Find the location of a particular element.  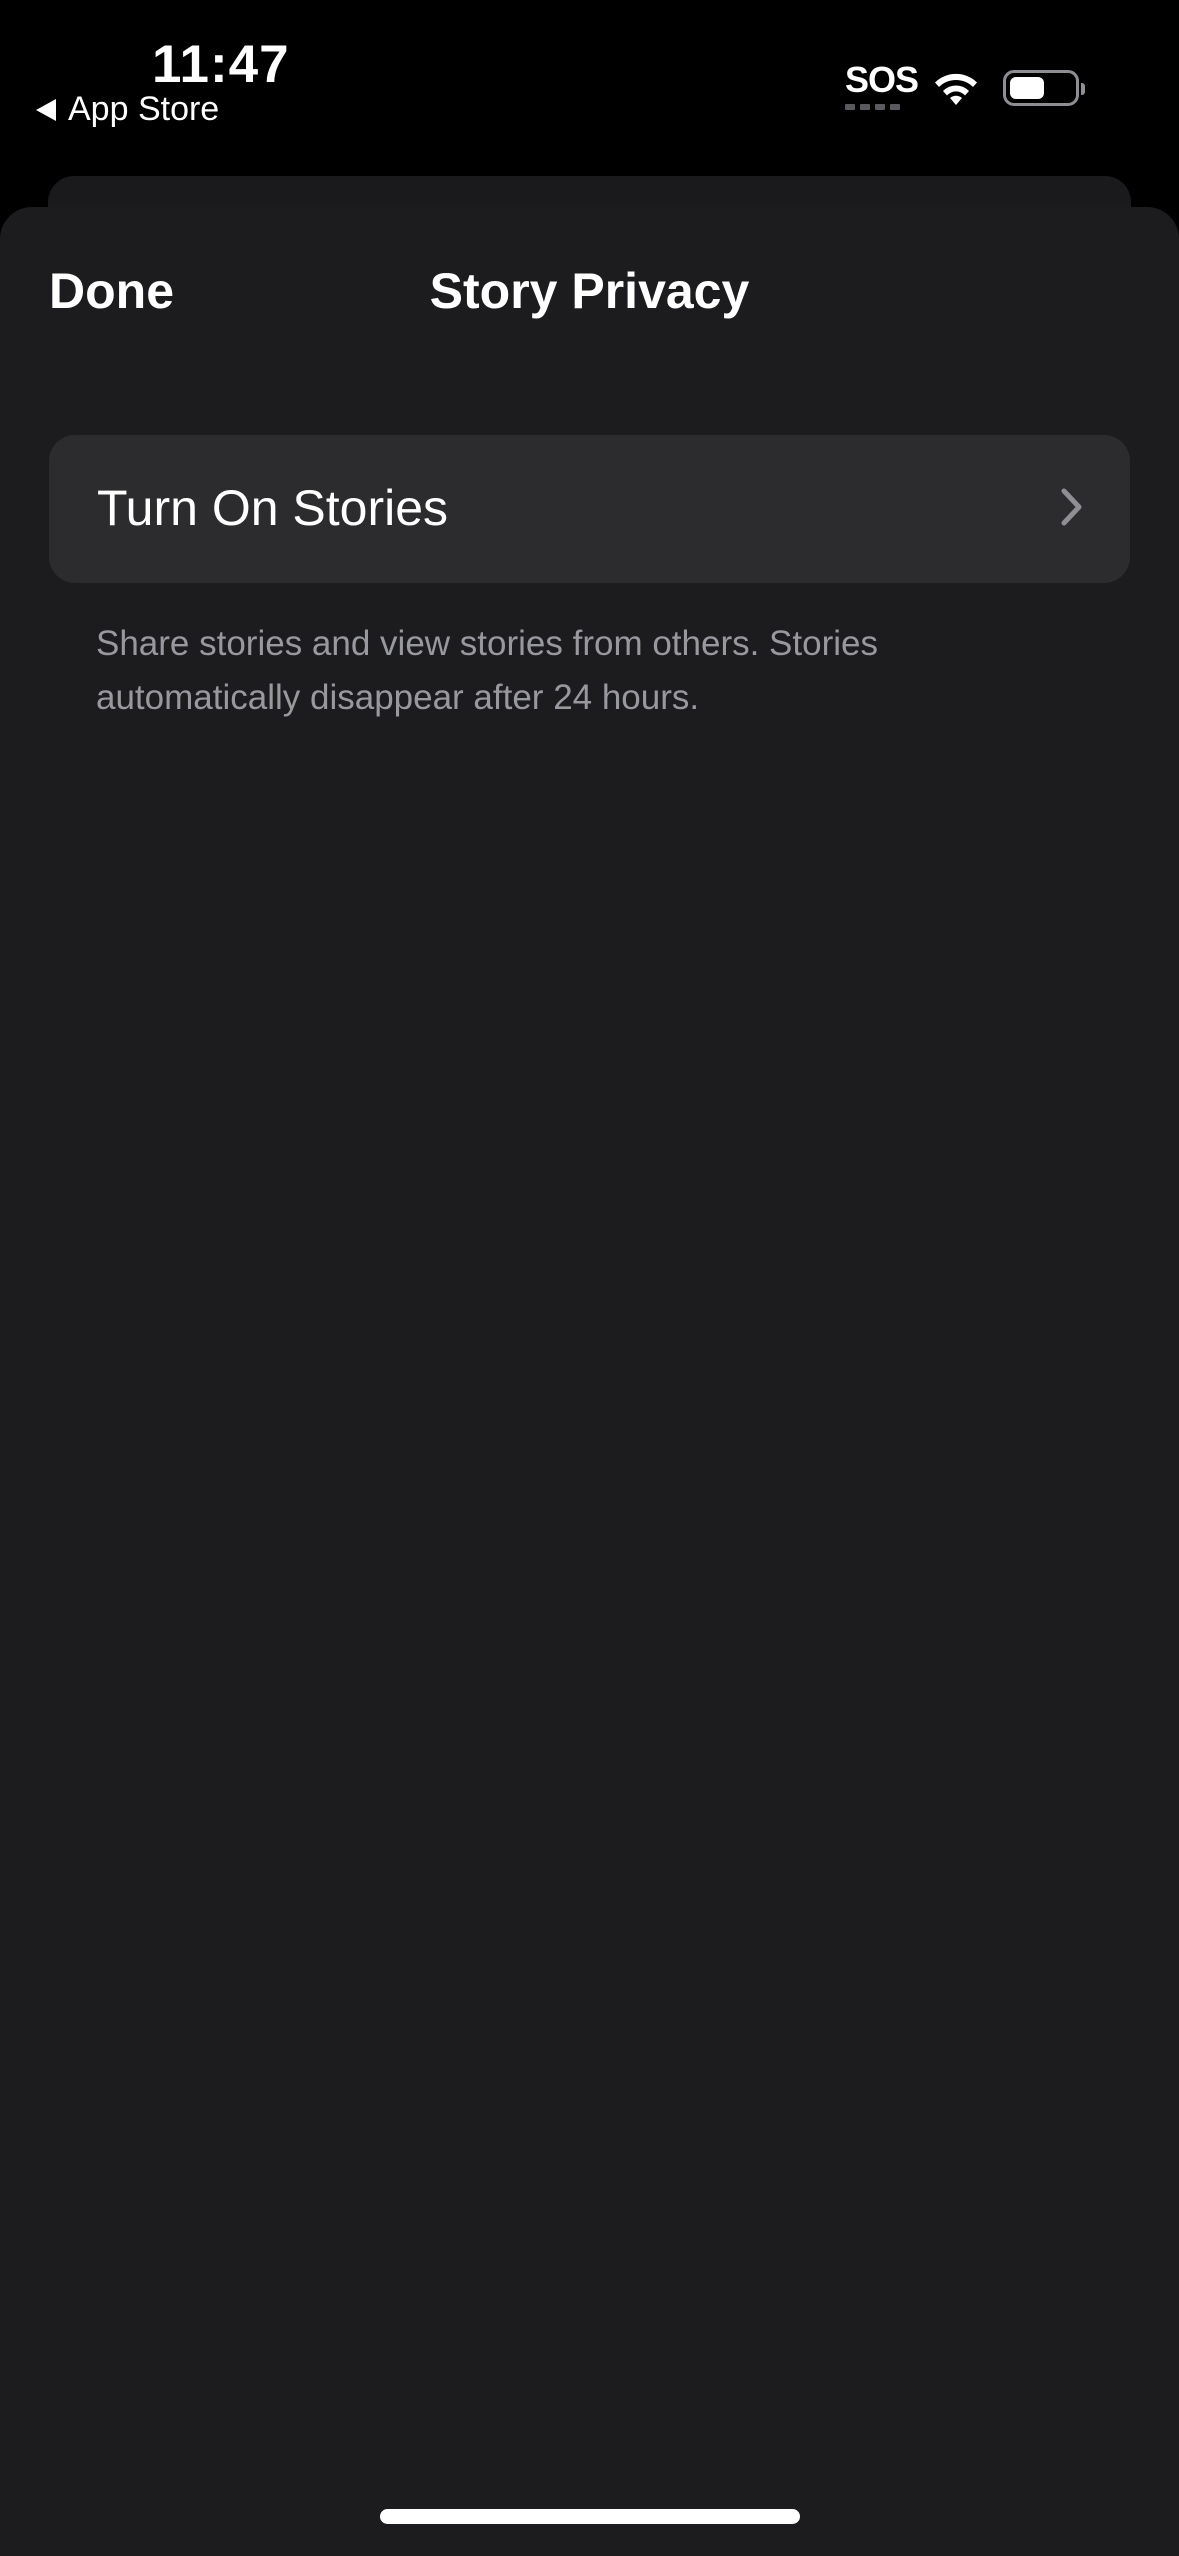

back-to-app-store-button: App Store is located at coordinates (127, 109).